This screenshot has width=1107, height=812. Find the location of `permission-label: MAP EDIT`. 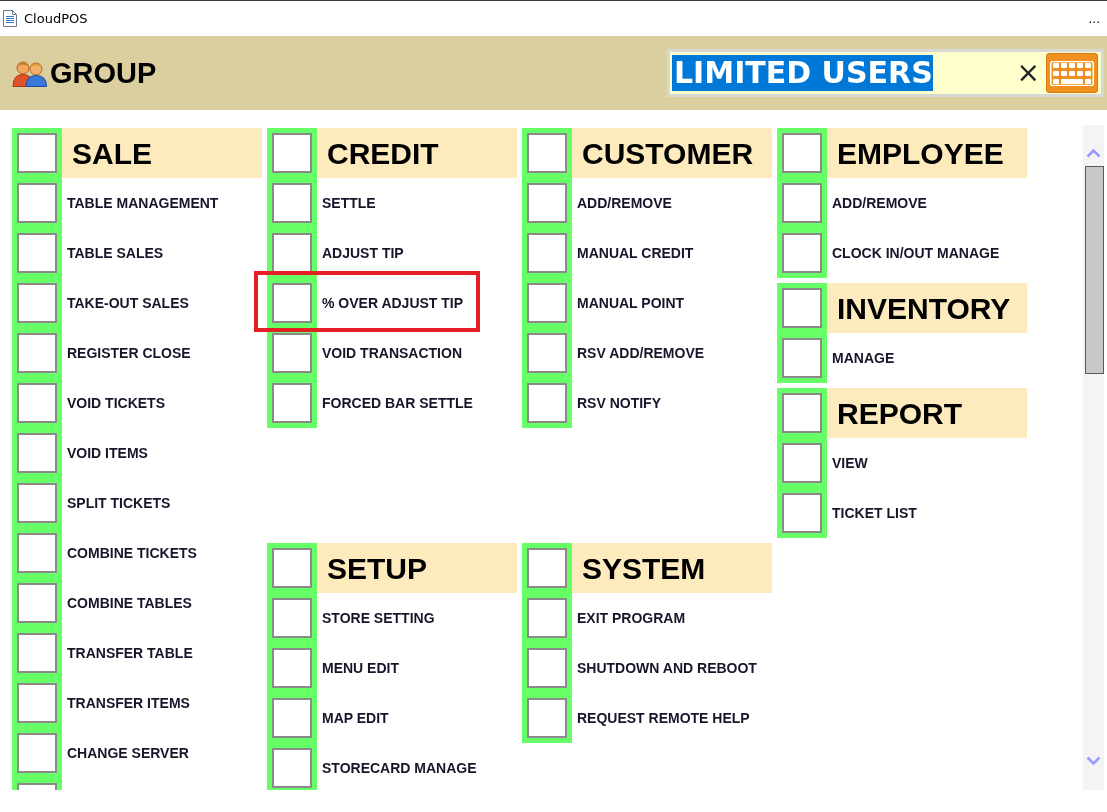

permission-label: MAP EDIT is located at coordinates (355, 718).